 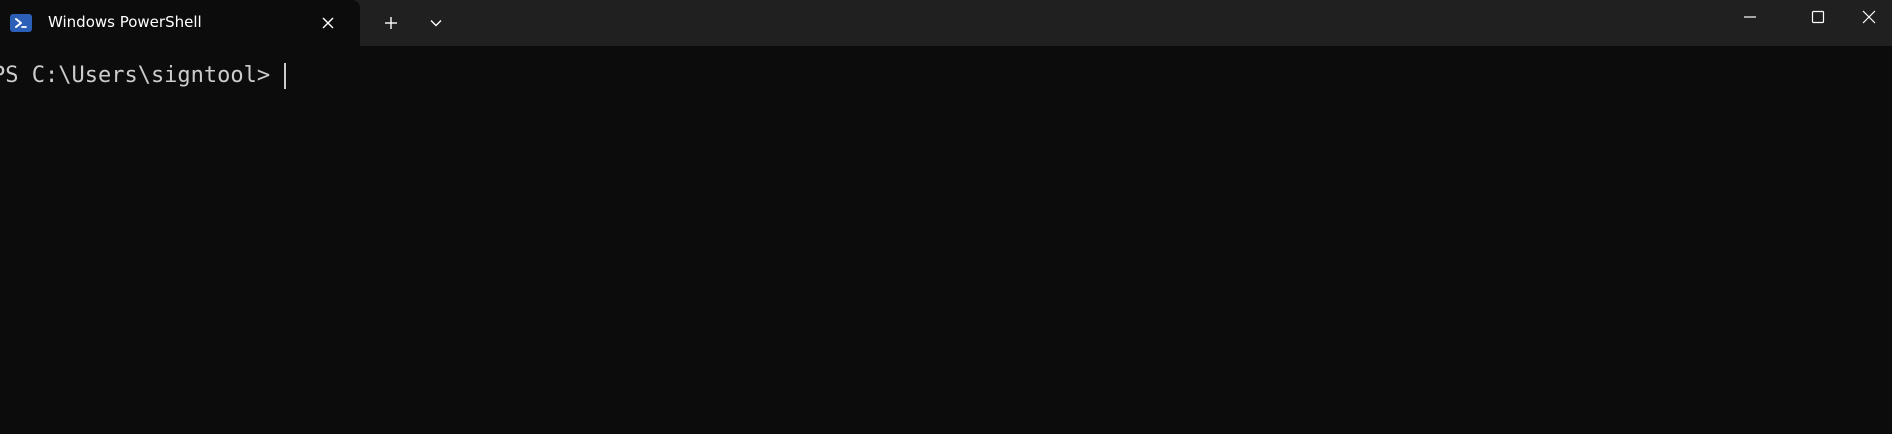 What do you see at coordinates (391, 23) in the screenshot?
I see `plus-icon` at bounding box center [391, 23].